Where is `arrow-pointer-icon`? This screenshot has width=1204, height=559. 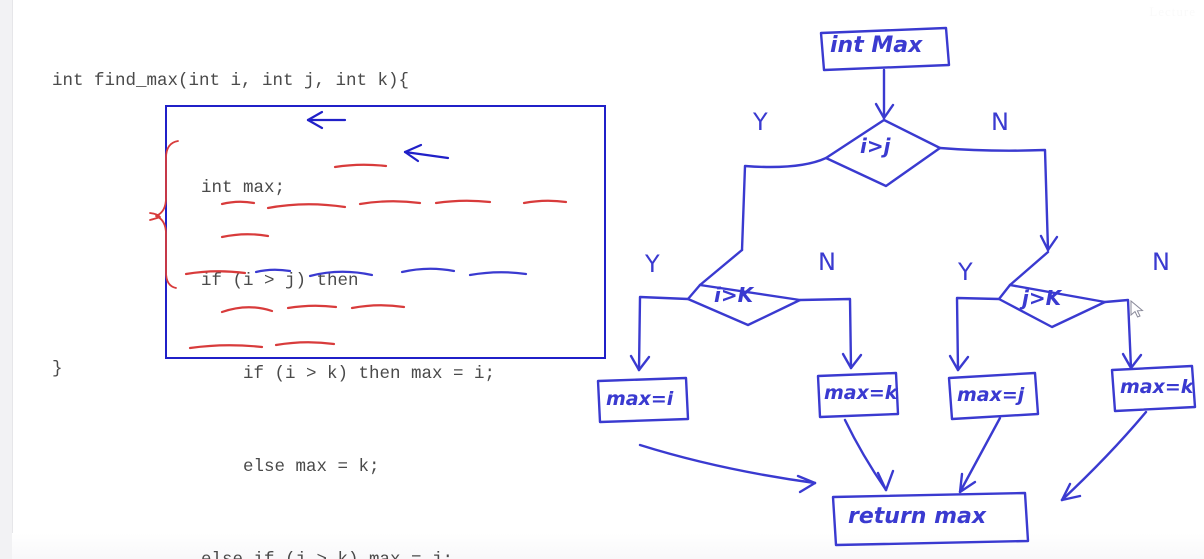
arrow-pointer-icon is located at coordinates (1137, 309).